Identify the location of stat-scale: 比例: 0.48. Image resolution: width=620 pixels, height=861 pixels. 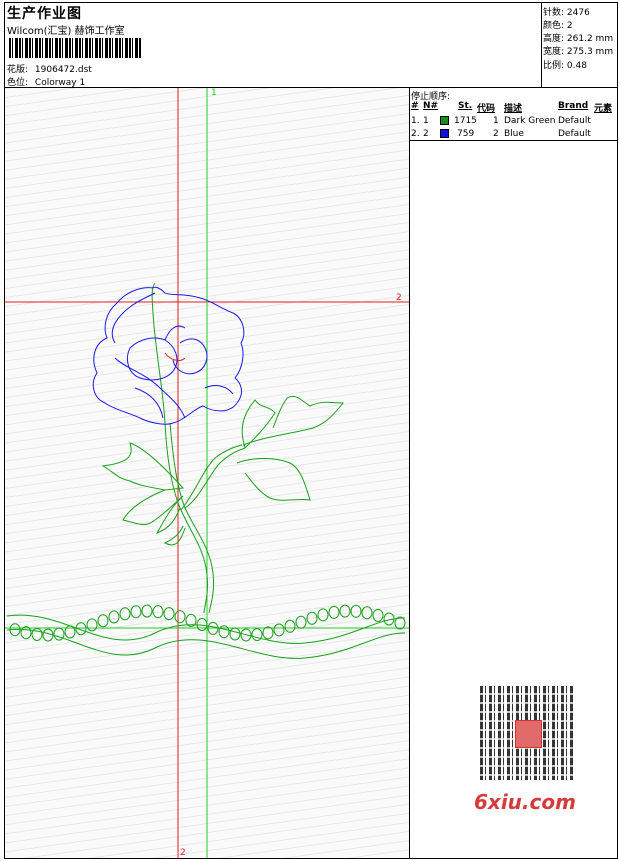
(565, 64).